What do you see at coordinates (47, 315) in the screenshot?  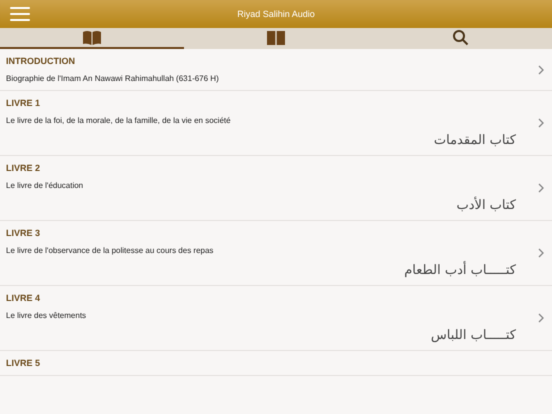 I see `chapter-subtitle: Le livre des vêtements` at bounding box center [47, 315].